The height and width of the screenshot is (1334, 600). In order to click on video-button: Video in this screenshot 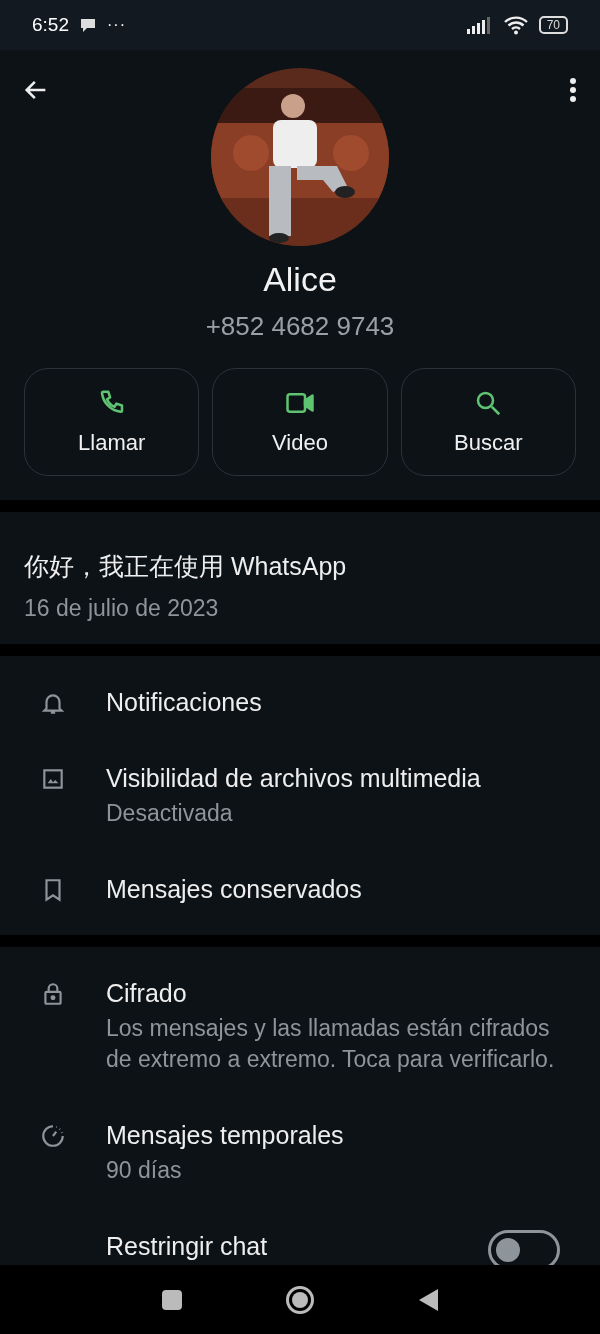, I will do `click(300, 422)`.